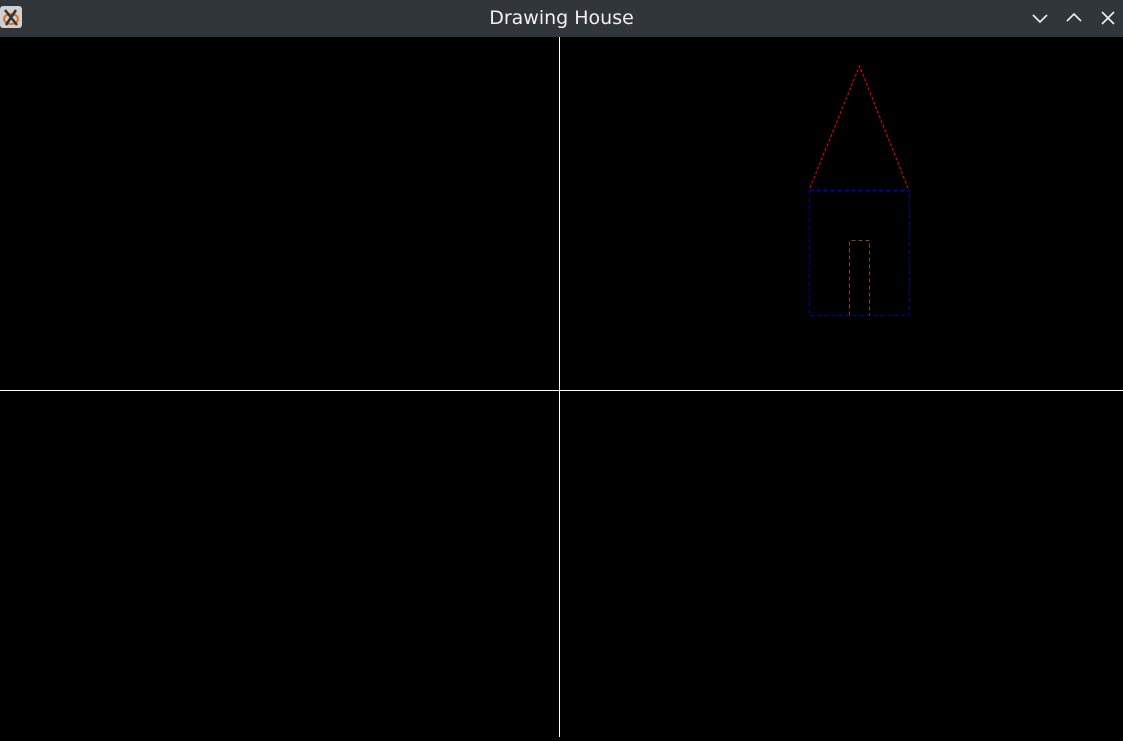 The image size is (1123, 741). I want to click on house, so click(859, 190).